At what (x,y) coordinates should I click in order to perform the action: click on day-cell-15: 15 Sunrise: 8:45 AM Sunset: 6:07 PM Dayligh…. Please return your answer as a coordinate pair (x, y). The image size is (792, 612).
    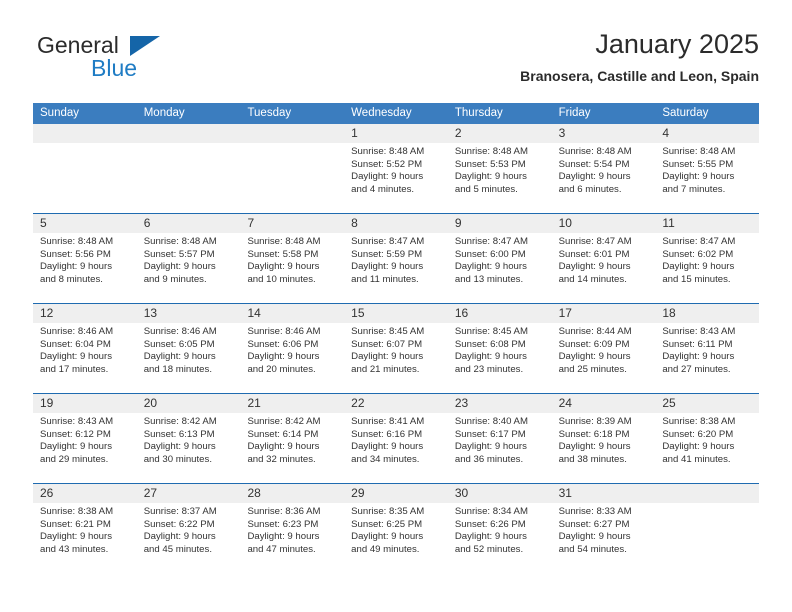
    Looking at the image, I should click on (396, 348).